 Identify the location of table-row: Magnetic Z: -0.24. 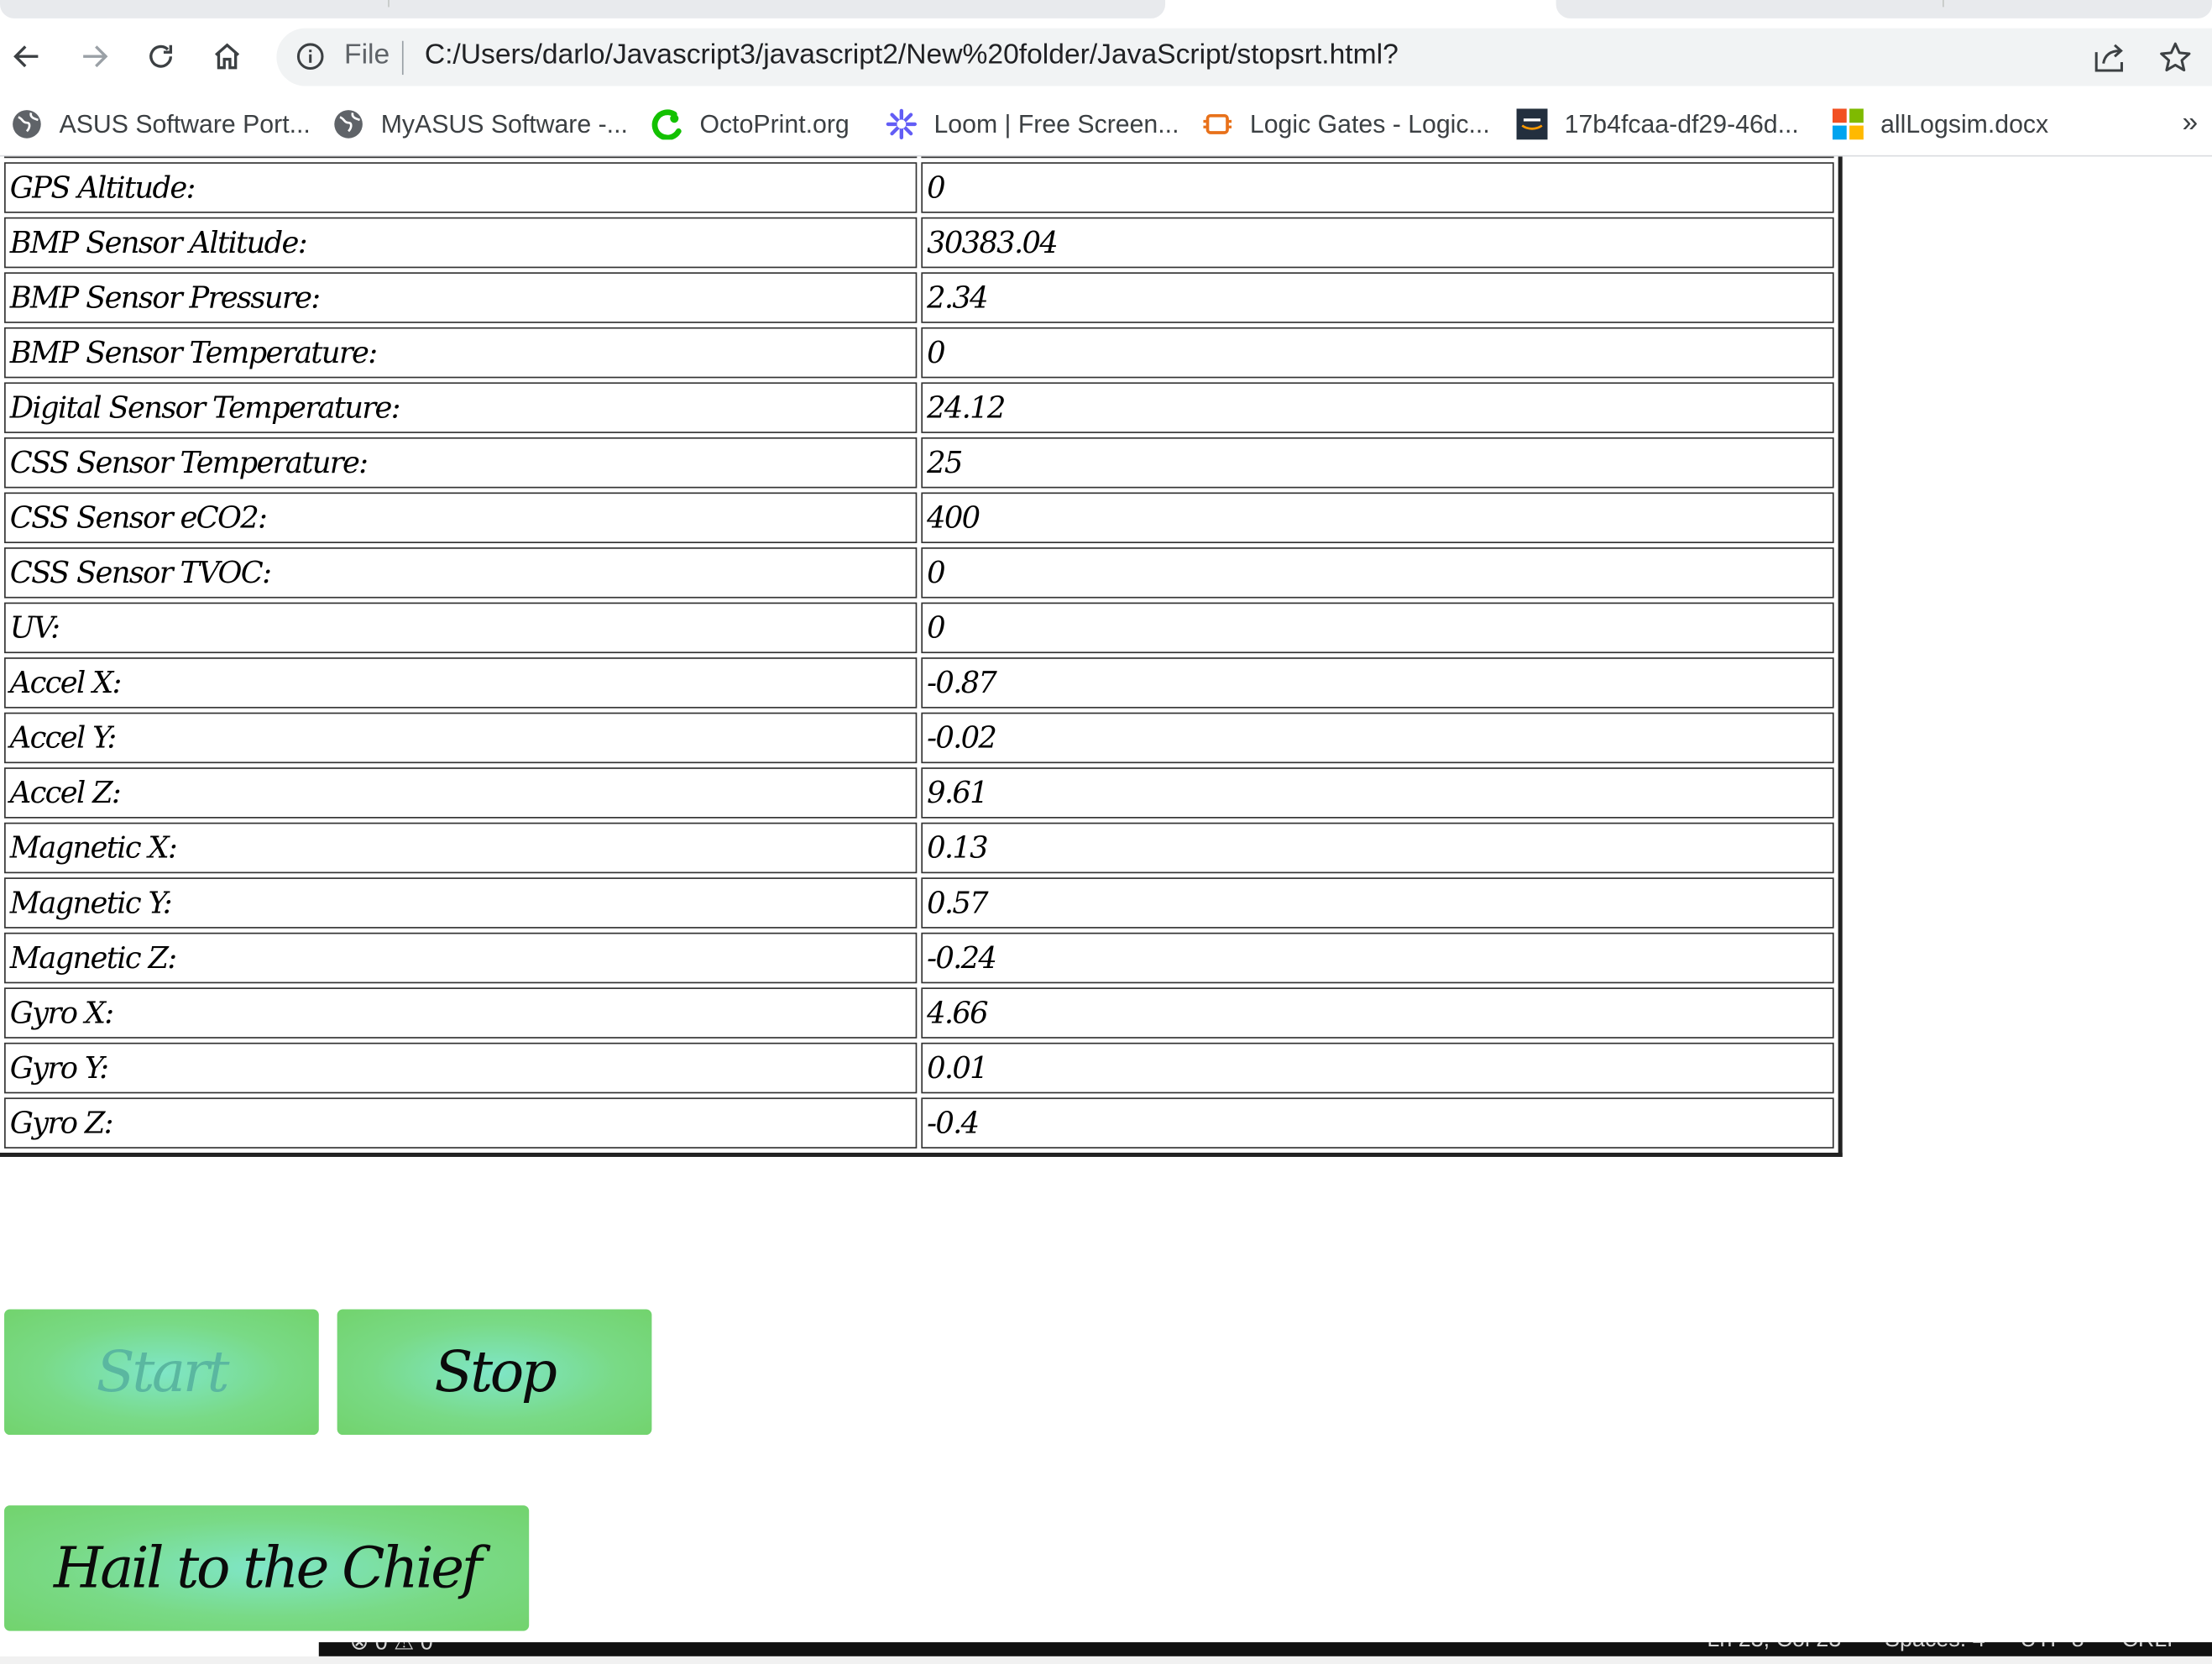
(919, 958).